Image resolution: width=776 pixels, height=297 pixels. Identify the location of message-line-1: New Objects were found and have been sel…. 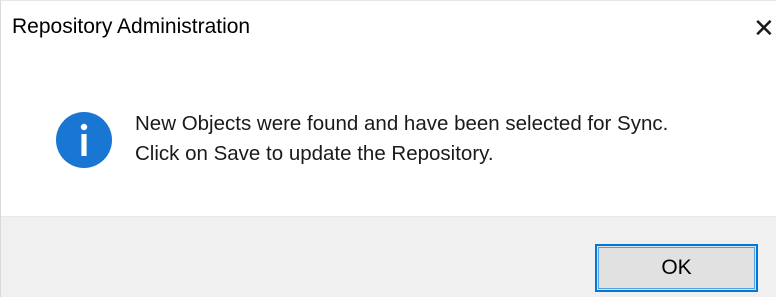
(402, 123).